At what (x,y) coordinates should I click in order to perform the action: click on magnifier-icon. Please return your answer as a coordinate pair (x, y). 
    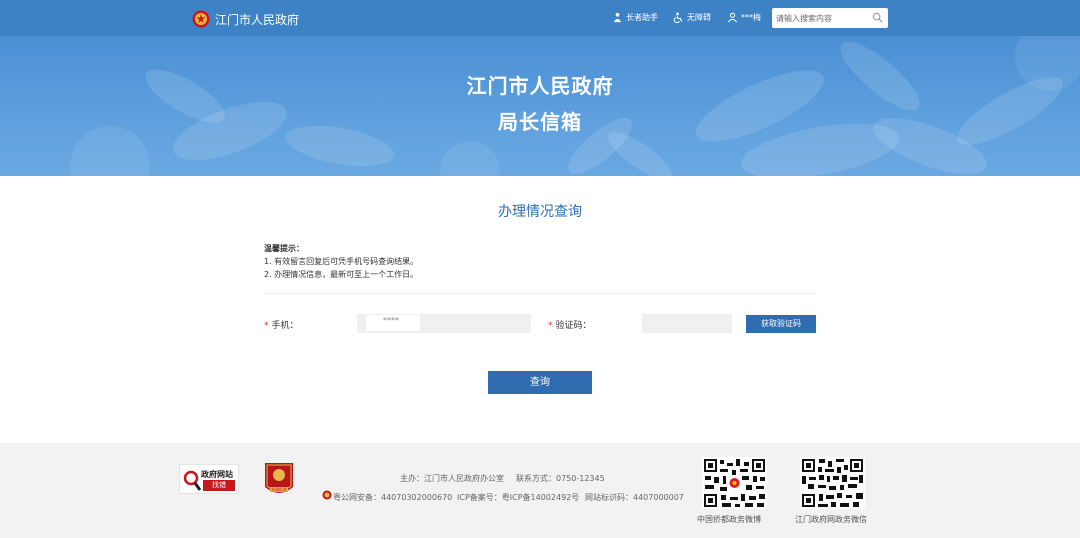
    Looking at the image, I should click on (192, 480).